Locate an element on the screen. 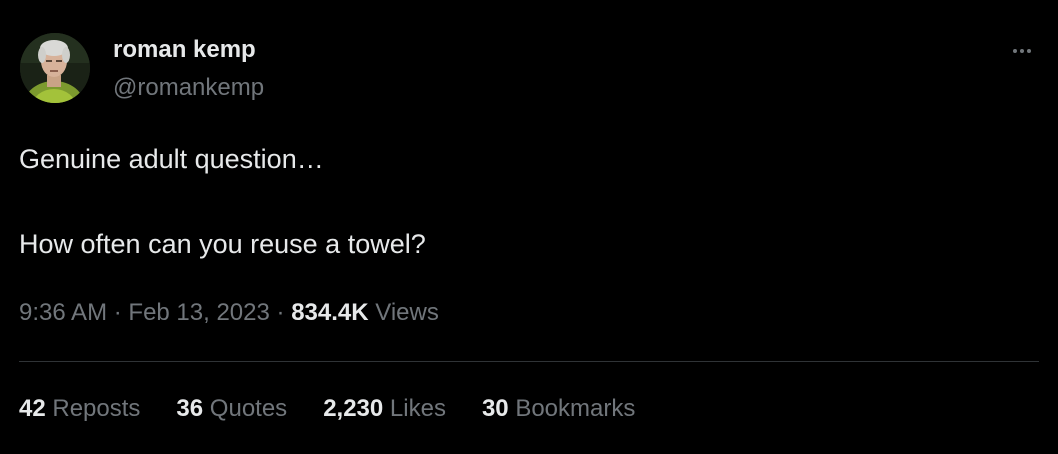 This screenshot has width=1058, height=454. views-label: Views is located at coordinates (407, 312).